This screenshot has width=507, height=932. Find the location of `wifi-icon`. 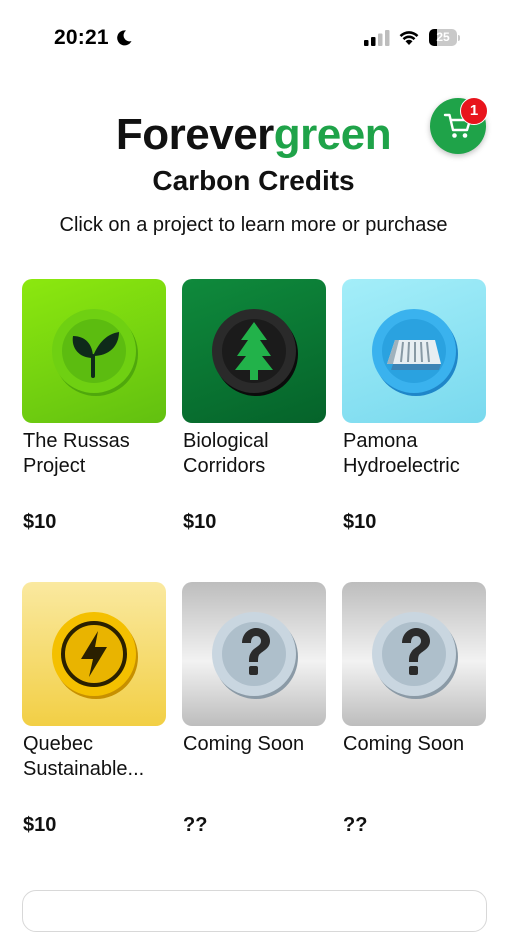

wifi-icon is located at coordinates (409, 38).